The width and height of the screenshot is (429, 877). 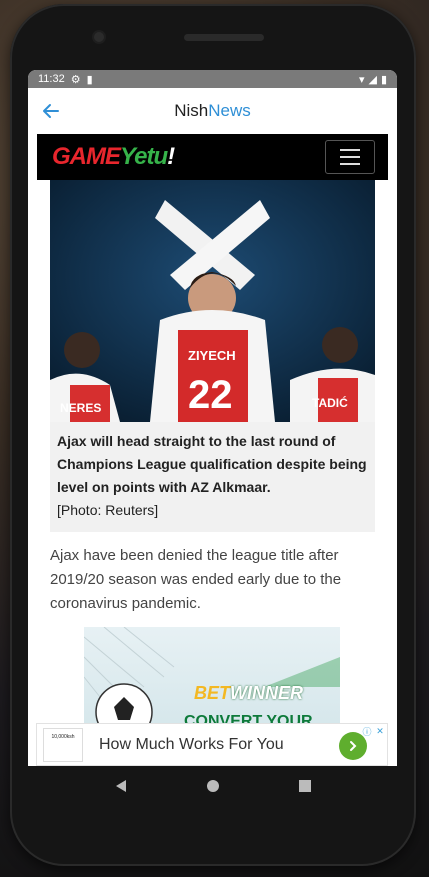 I want to click on home-nav-icon, so click(x=213, y=786).